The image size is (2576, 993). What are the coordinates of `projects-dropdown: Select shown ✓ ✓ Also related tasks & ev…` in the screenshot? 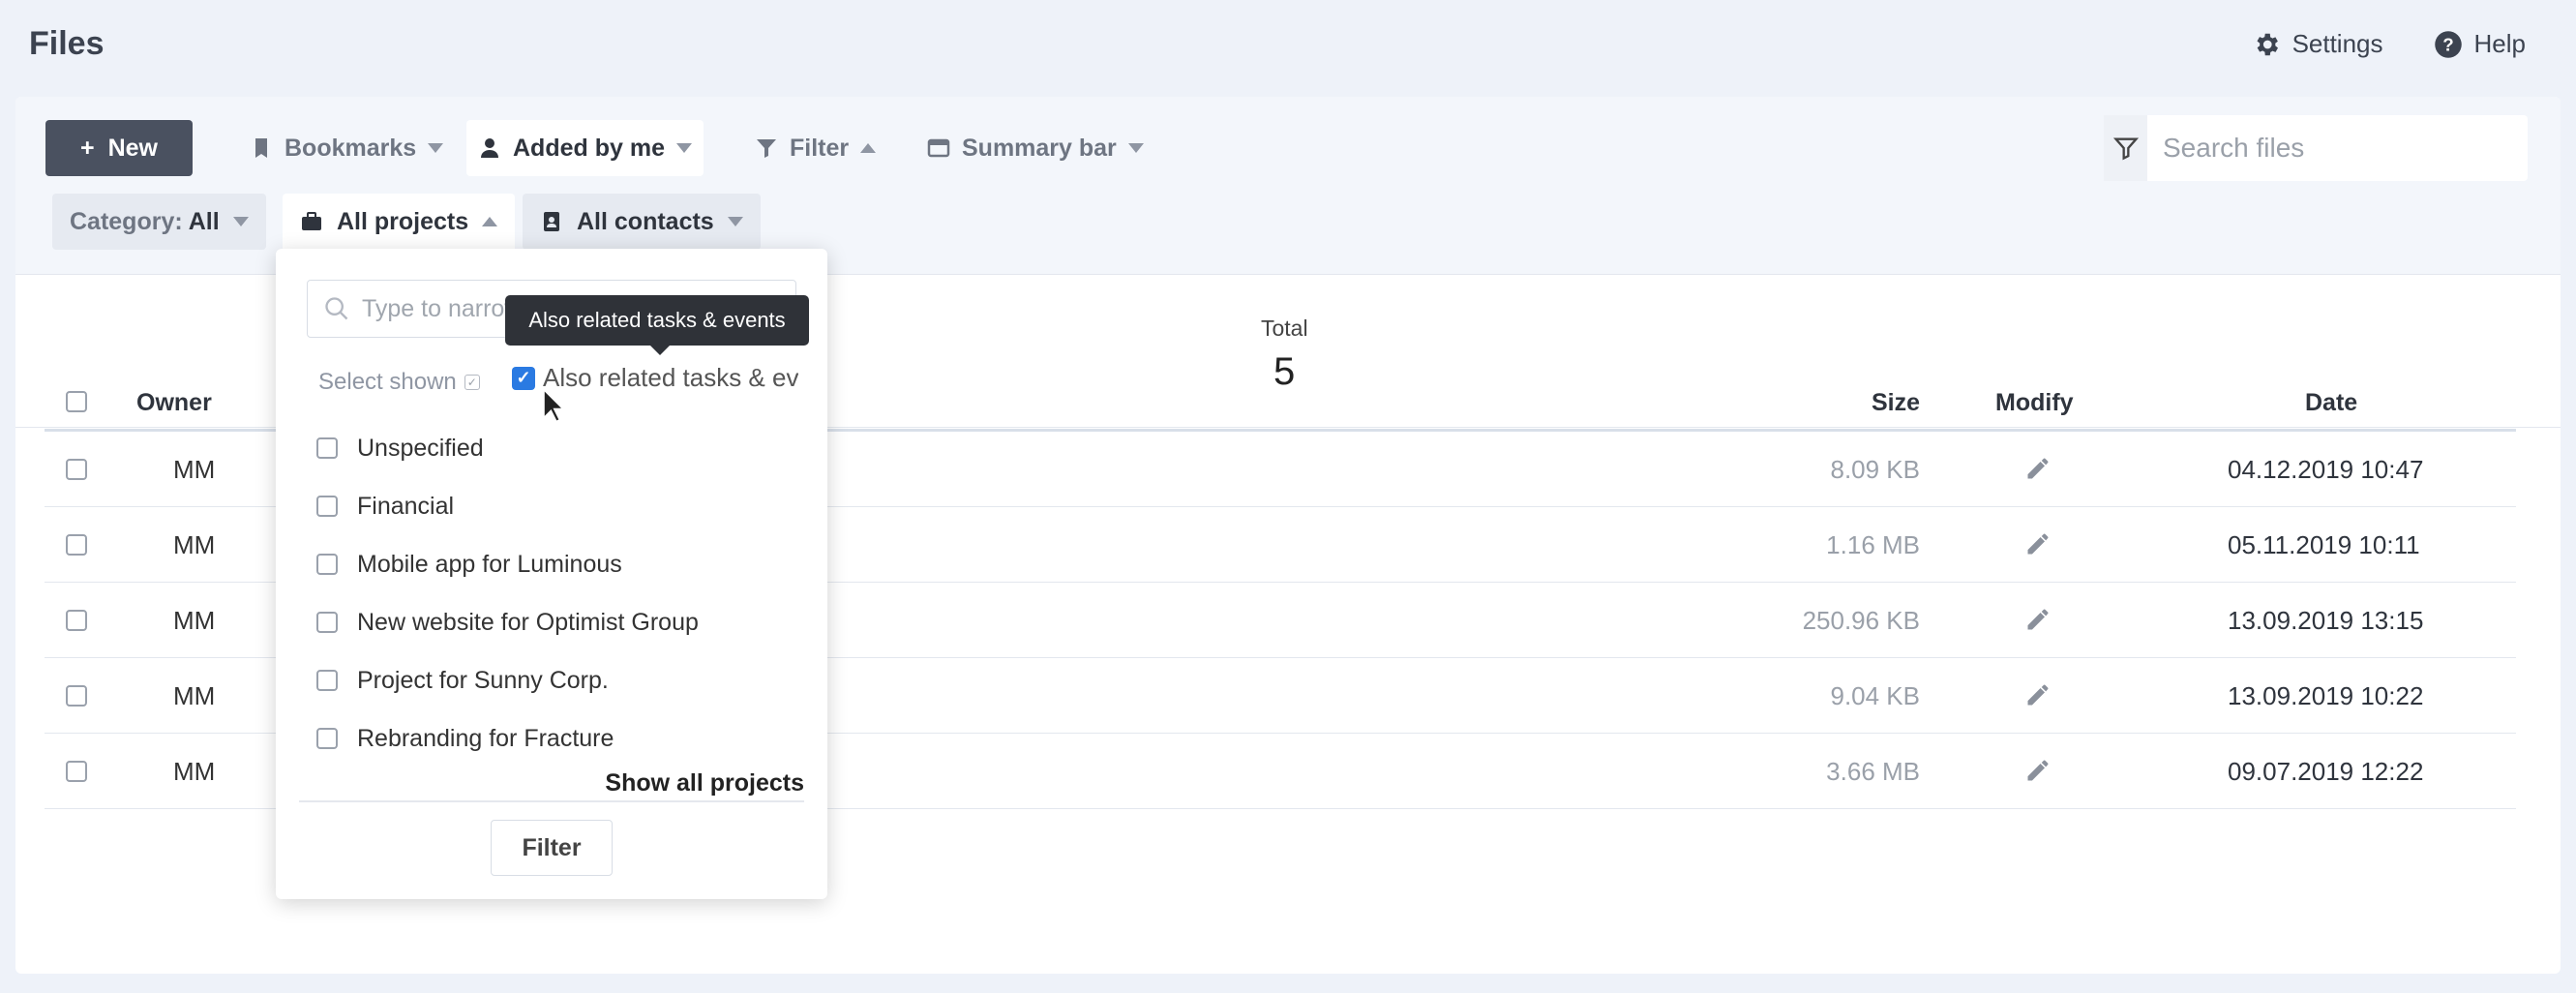 It's located at (551, 574).